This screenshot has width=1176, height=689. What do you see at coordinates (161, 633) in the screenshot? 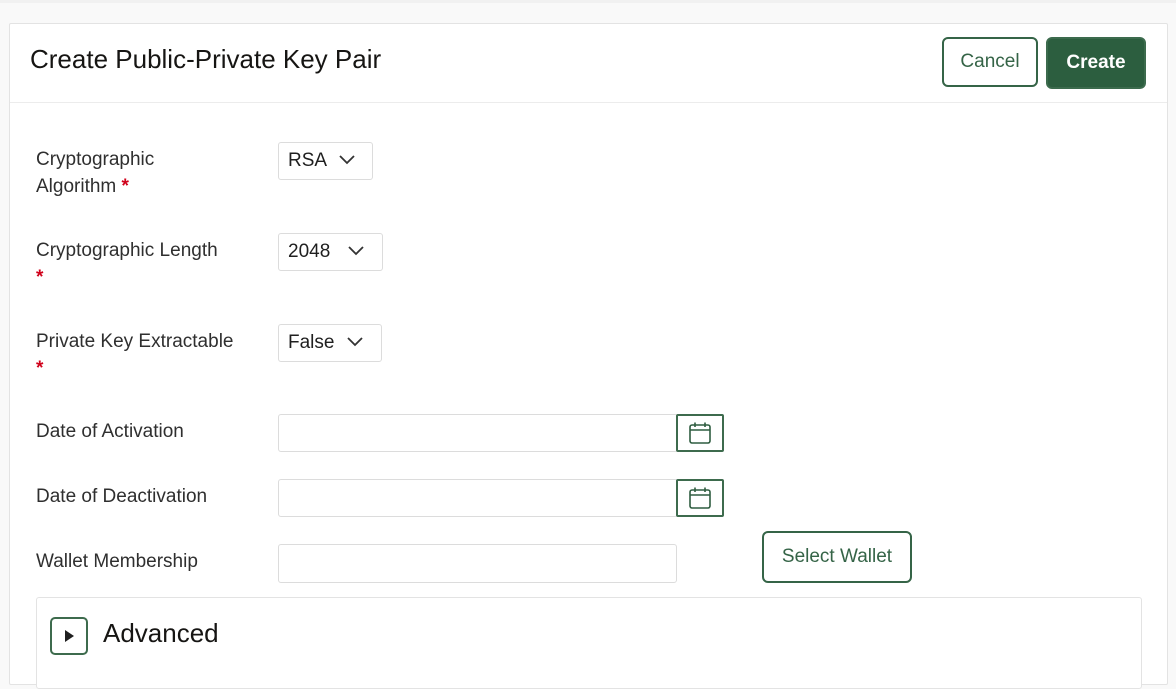
I see `advanced-label: Advanced` at bounding box center [161, 633].